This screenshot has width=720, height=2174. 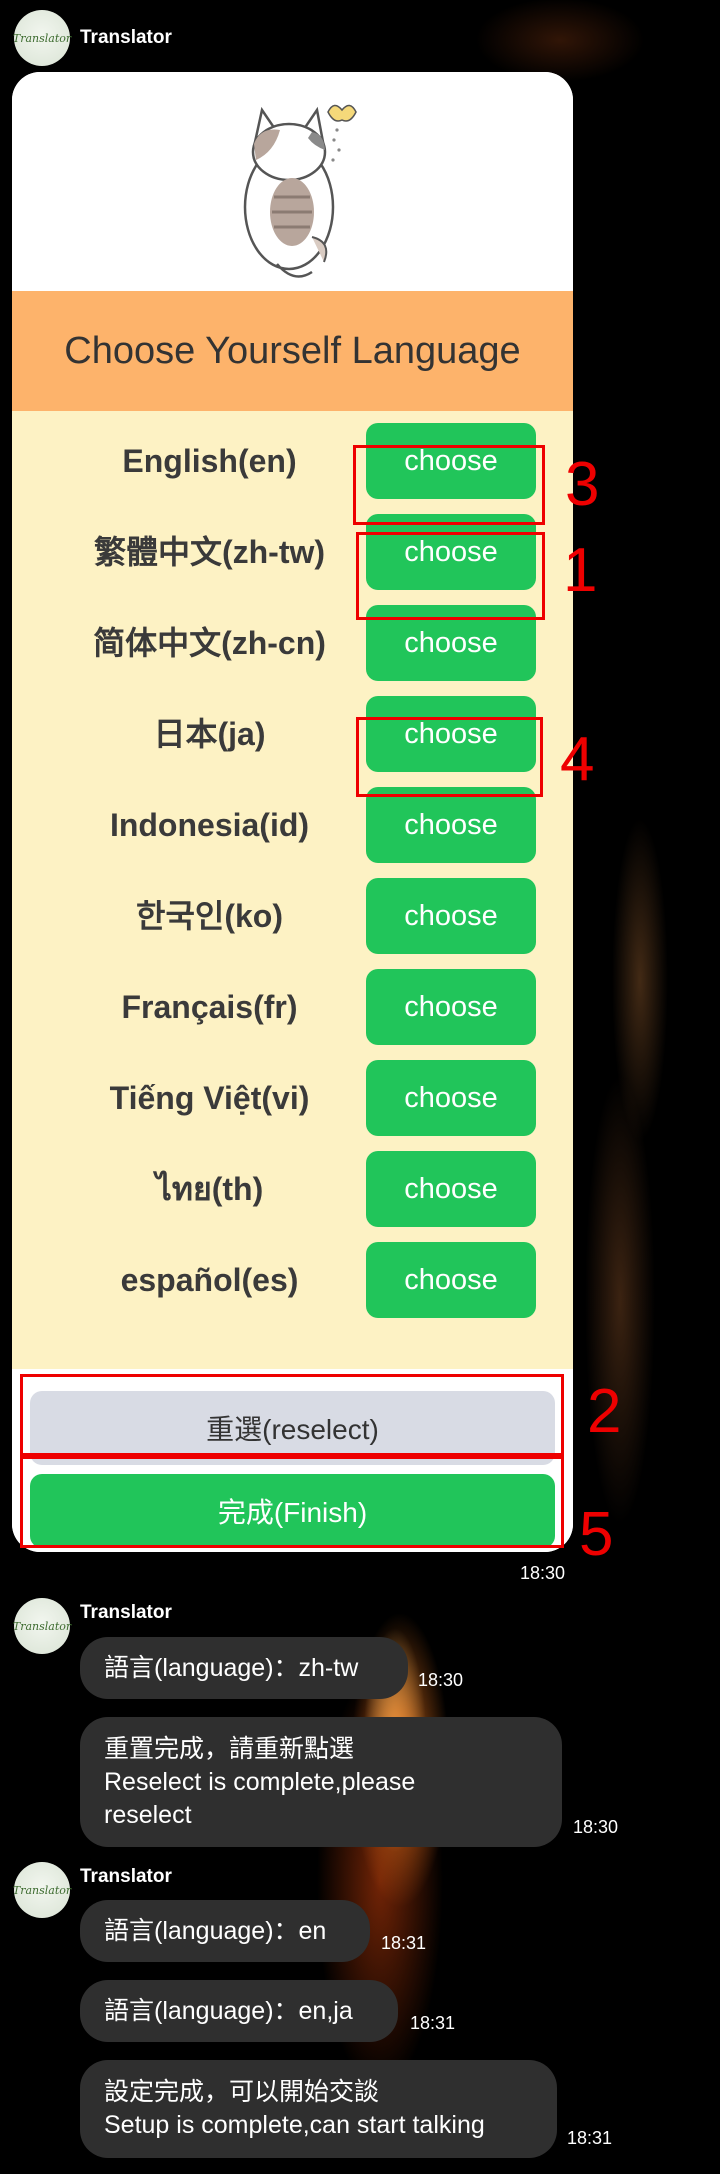 What do you see at coordinates (451, 1007) in the screenshot?
I see `choose-button-fr: choose` at bounding box center [451, 1007].